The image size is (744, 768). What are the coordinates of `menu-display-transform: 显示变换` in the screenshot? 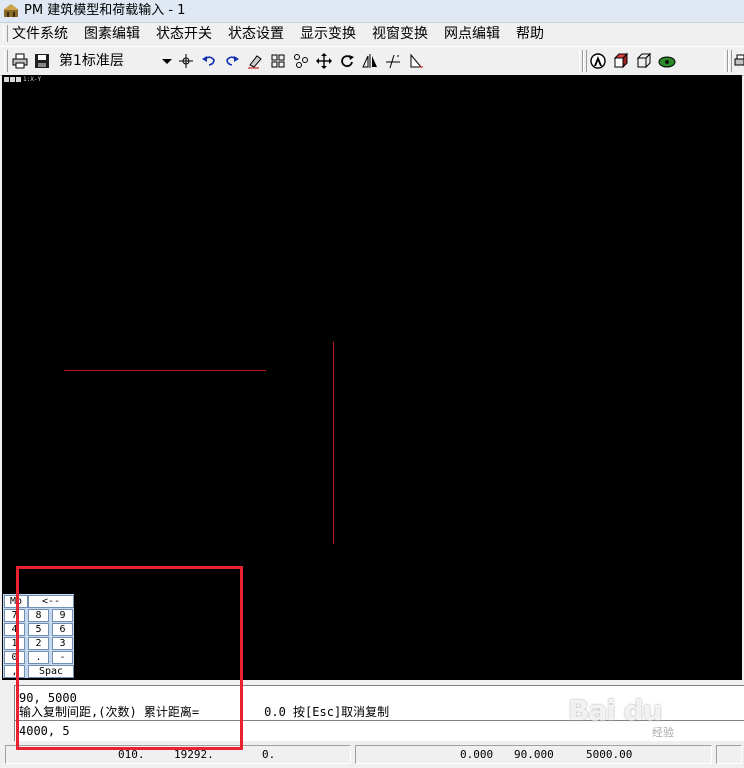 It's located at (328, 34).